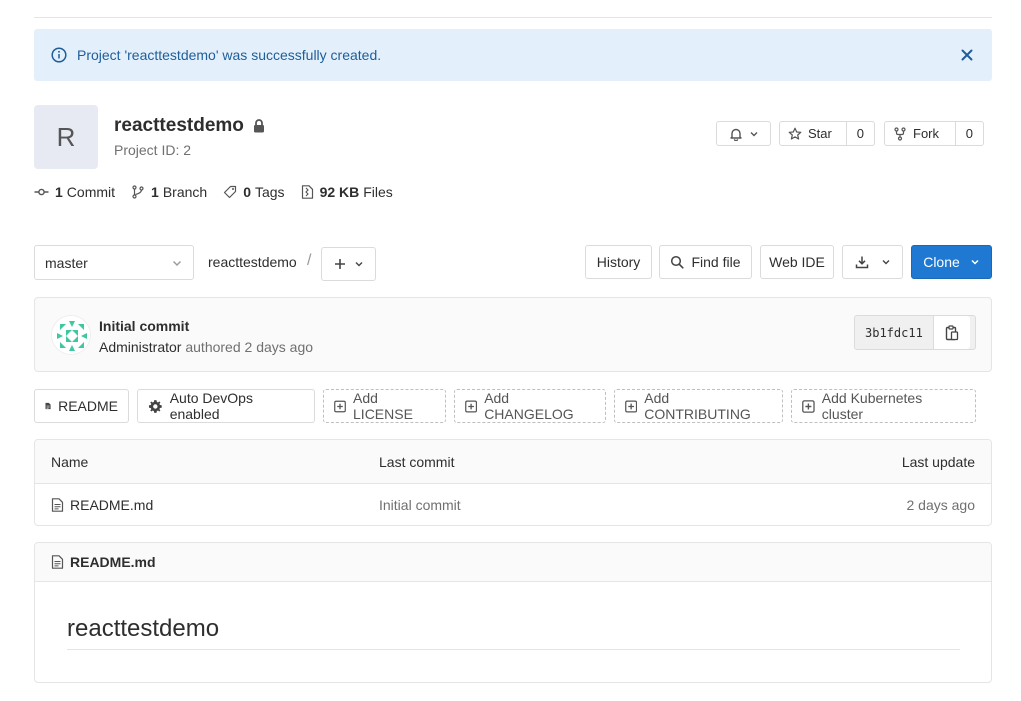 This screenshot has height=701, width=1021. What do you see at coordinates (420, 505) in the screenshot?
I see `file-last-commit: Initial commit` at bounding box center [420, 505].